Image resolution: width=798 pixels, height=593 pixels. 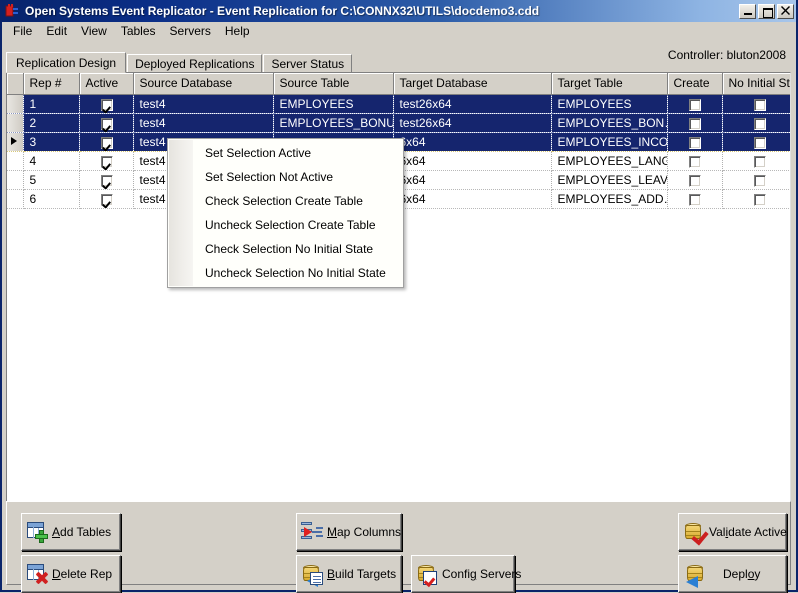 What do you see at coordinates (333, 104) in the screenshot?
I see `cell-source-table: EMPLOYEES` at bounding box center [333, 104].